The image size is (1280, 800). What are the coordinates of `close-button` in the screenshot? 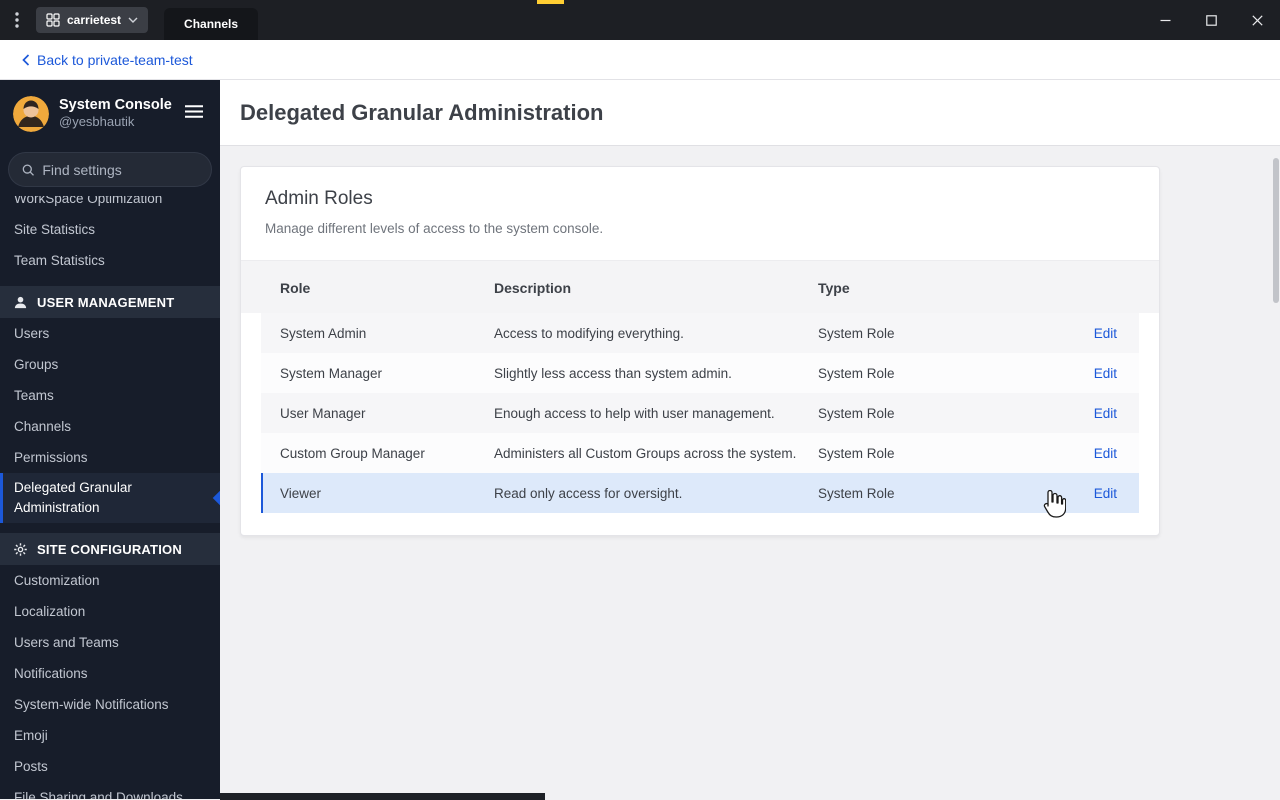 It's located at (1257, 20).